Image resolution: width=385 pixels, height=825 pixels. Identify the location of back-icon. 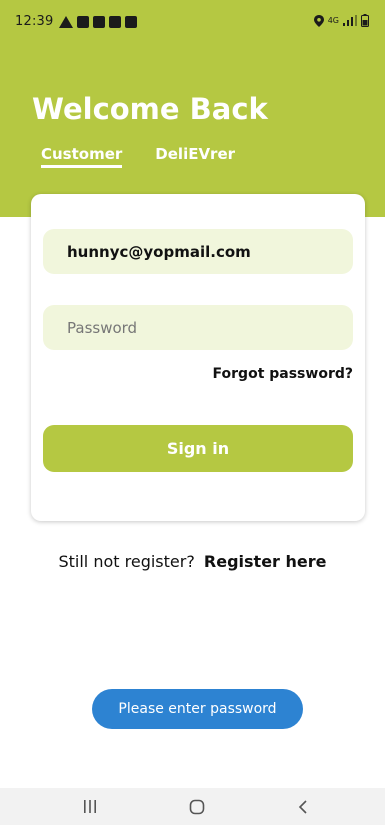
(302, 806).